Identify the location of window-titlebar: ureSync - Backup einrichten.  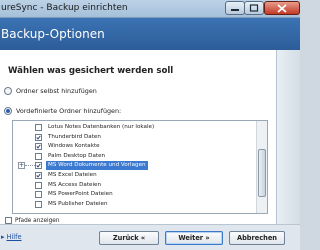
(150, 9).